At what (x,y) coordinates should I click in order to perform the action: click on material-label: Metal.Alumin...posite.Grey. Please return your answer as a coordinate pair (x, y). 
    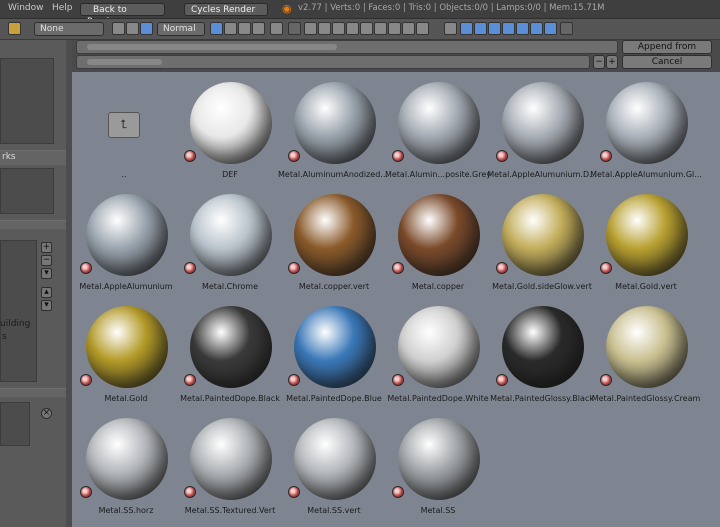
    Looking at the image, I should click on (438, 174).